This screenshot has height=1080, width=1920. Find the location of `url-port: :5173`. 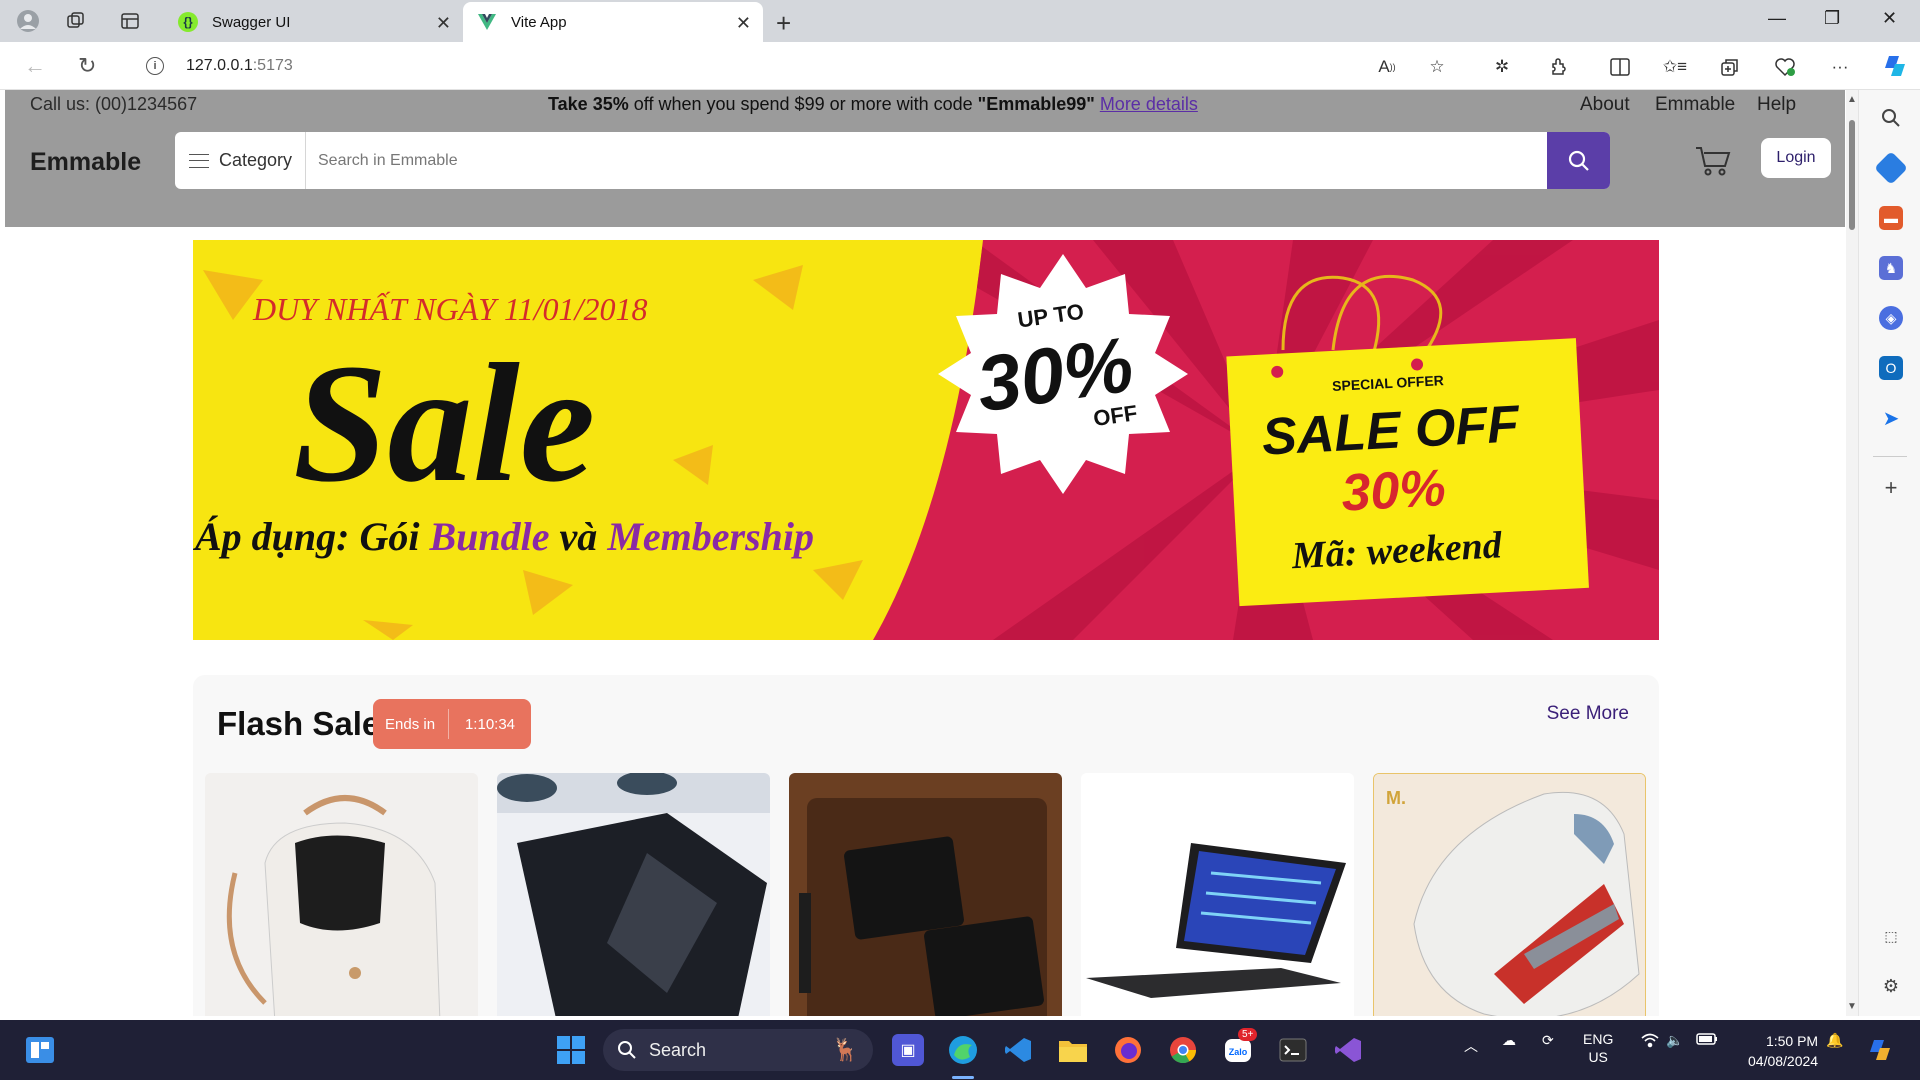

url-port: :5173 is located at coordinates (272, 65).